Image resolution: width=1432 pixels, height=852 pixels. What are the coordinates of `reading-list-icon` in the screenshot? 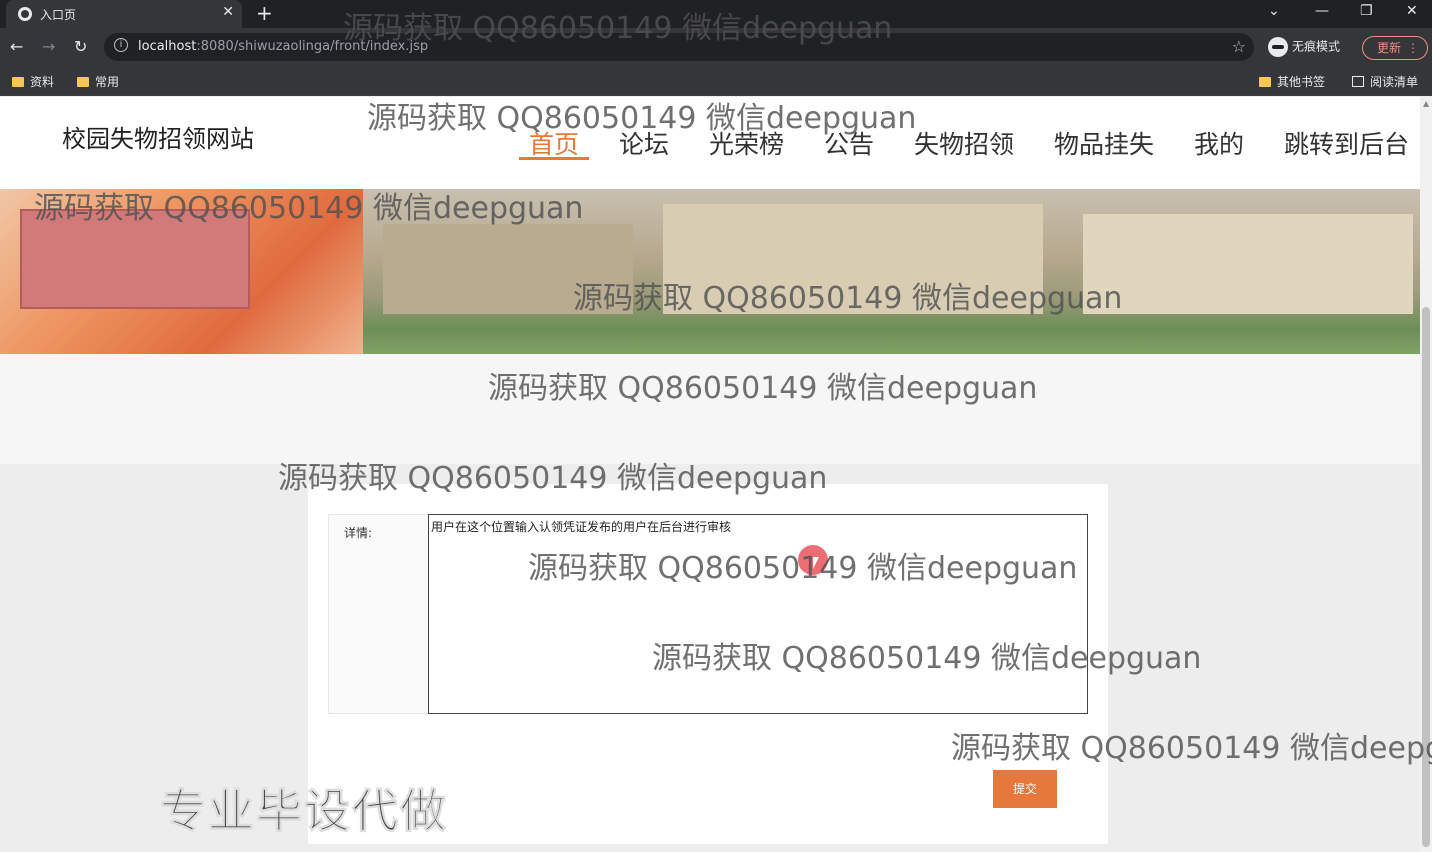 It's located at (1358, 81).